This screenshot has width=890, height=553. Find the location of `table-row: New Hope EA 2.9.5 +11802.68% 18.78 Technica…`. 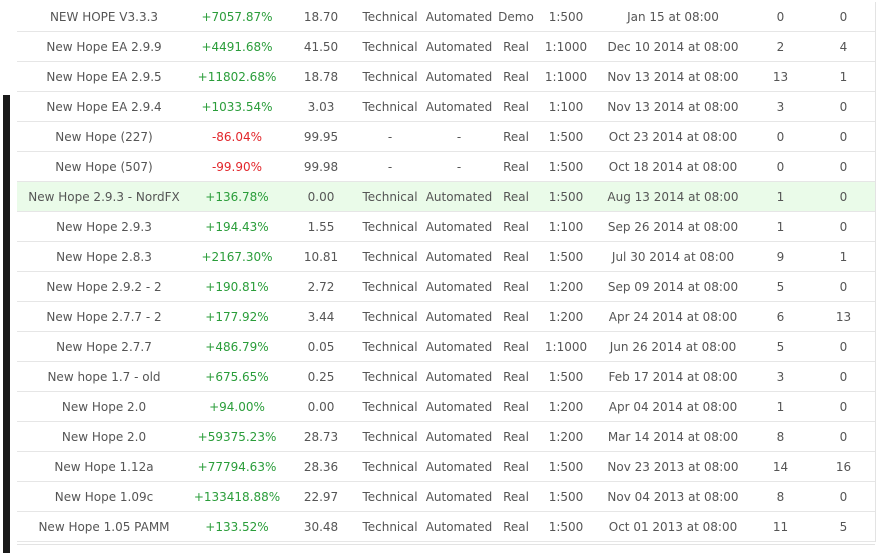

table-row: New Hope EA 2.9.5 +11802.68% 18.78 Technica… is located at coordinates (446, 76).